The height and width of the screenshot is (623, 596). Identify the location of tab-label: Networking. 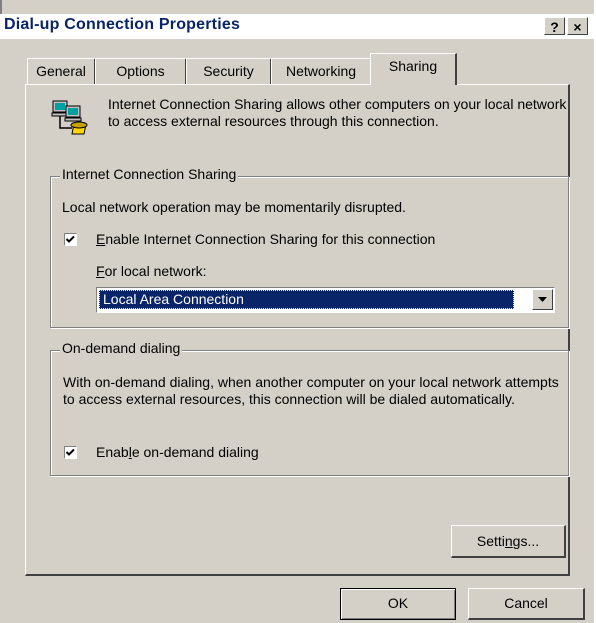
(321, 71).